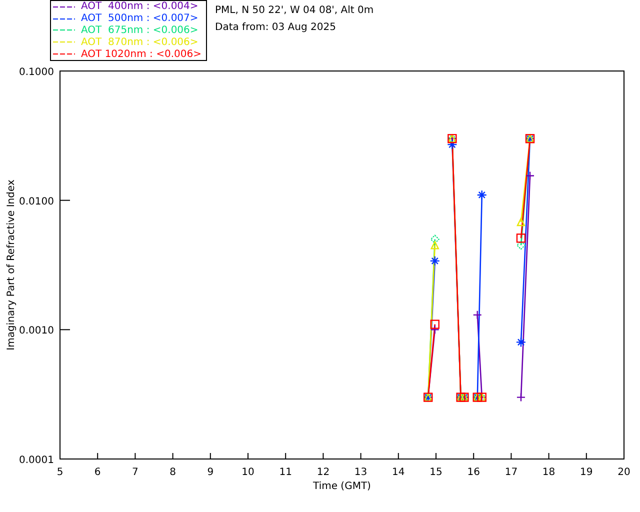 The height and width of the screenshot is (512, 640). Describe the element at coordinates (139, 6) in the screenshot. I see `legend-label: AOT 400nm : <0.004>` at that location.